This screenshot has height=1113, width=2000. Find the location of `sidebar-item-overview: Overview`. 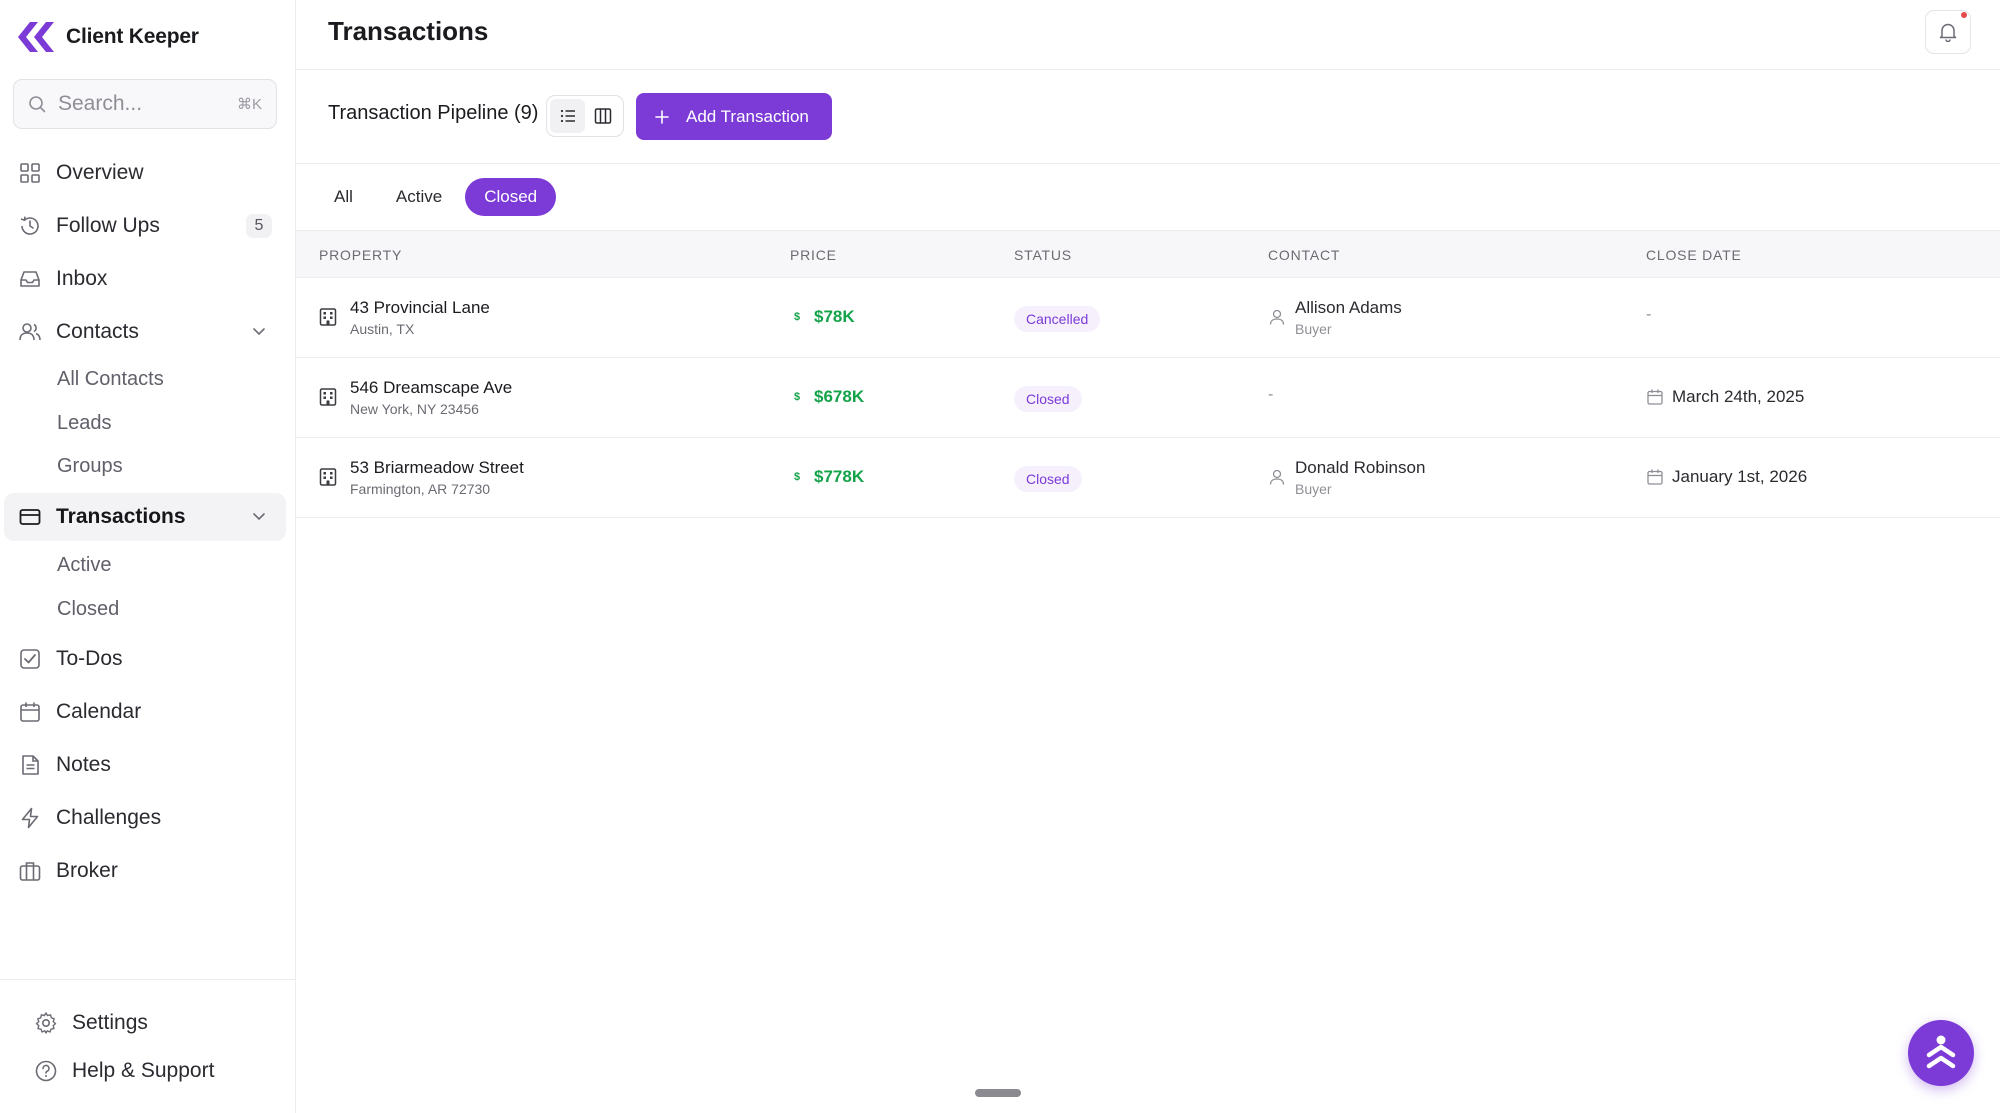

sidebar-item-overview: Overview is located at coordinates (145, 173).